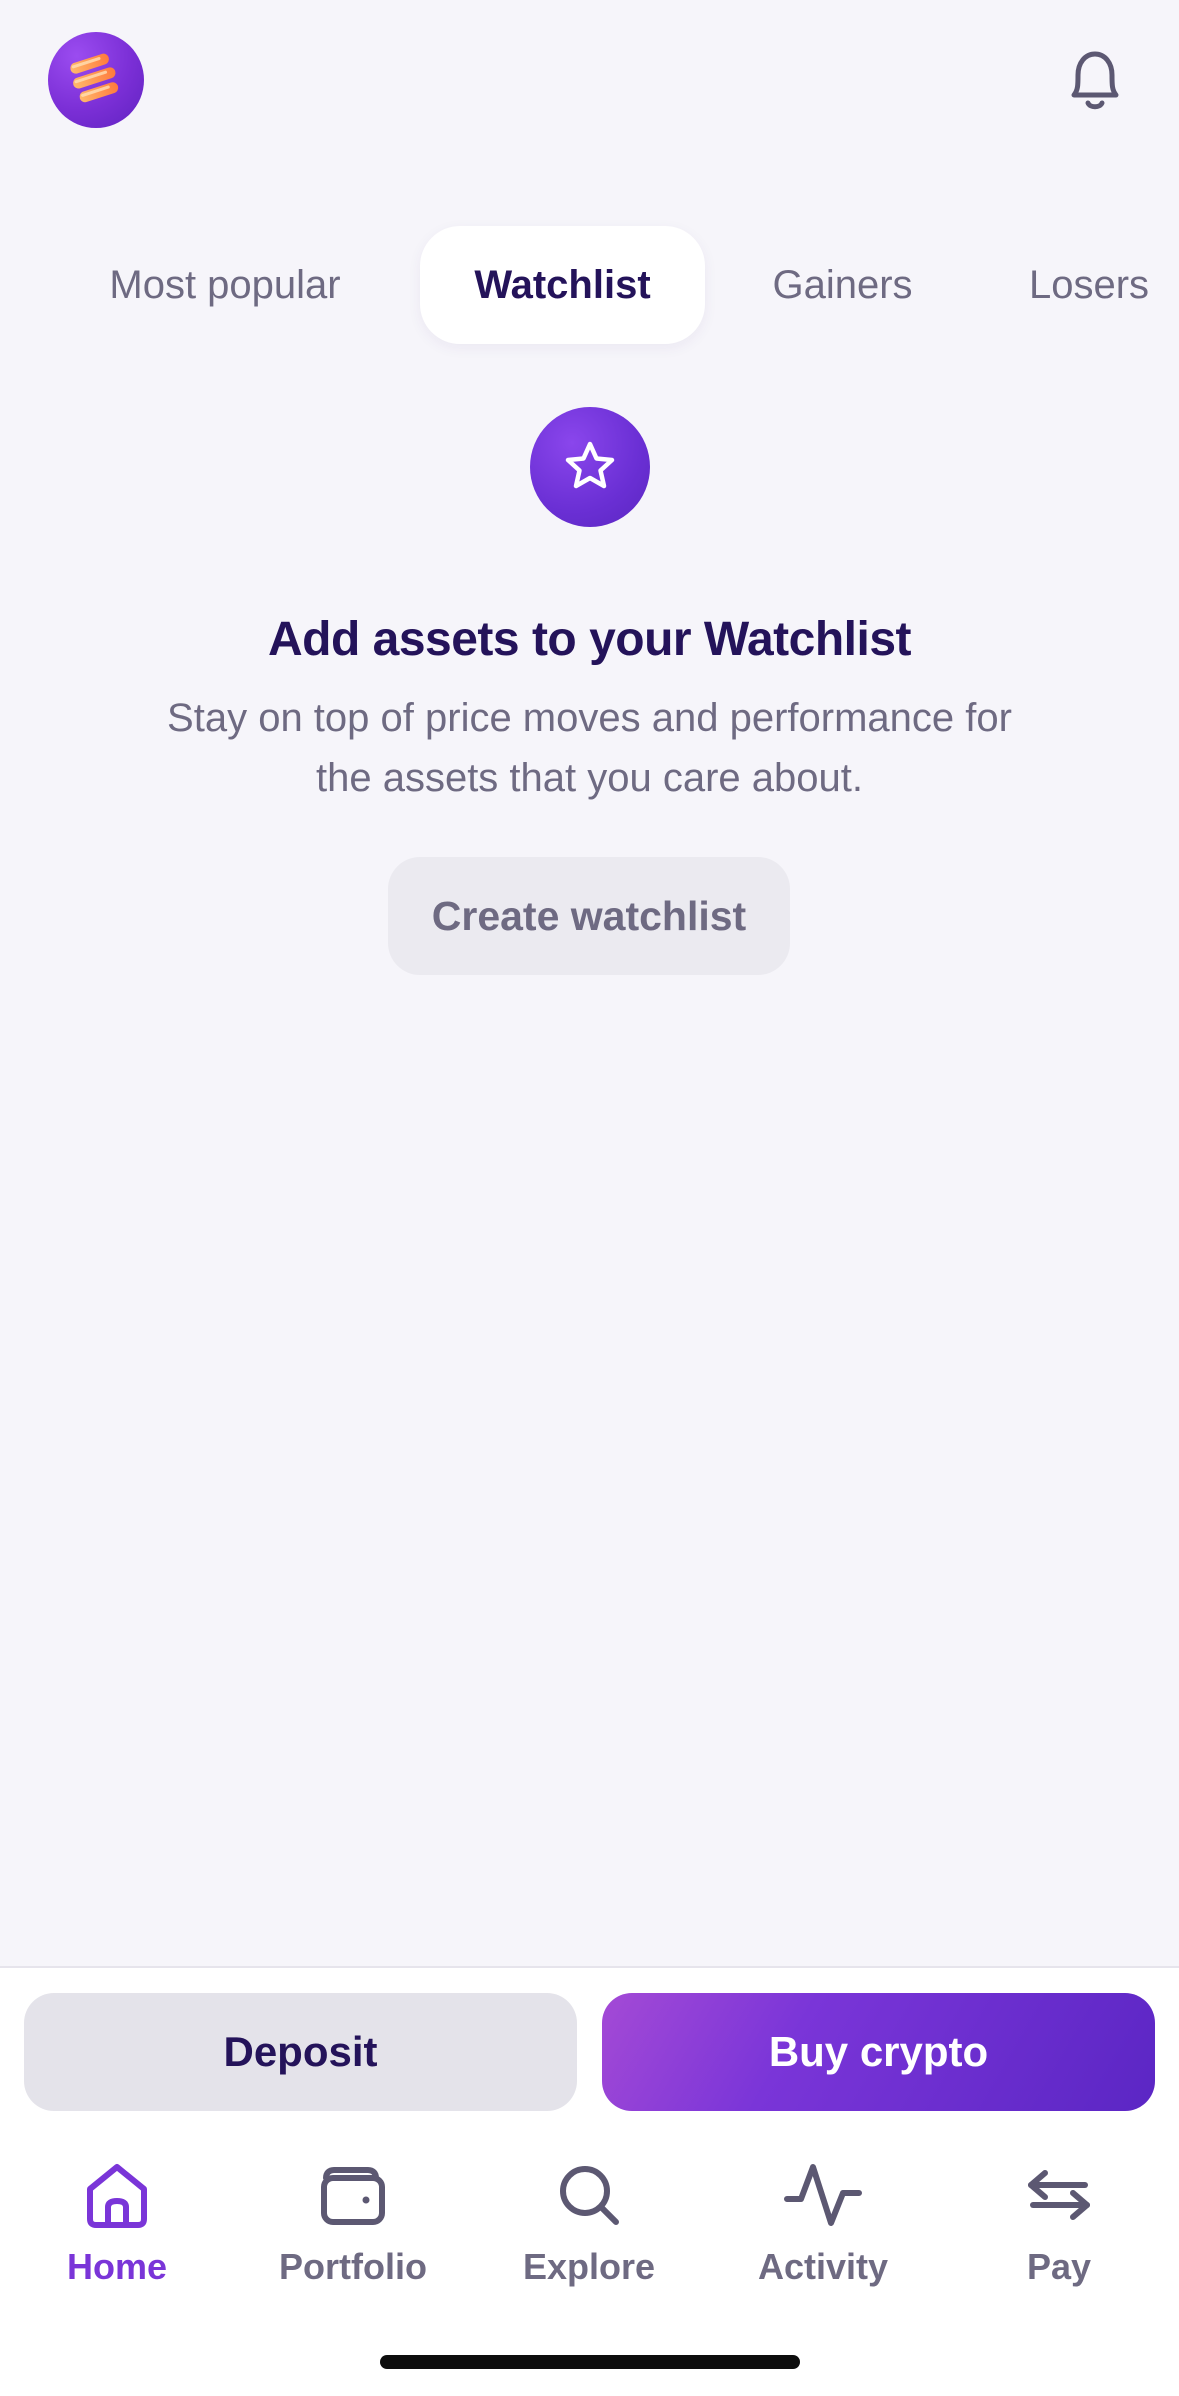  I want to click on nav-label: Pay, so click(1059, 2266).